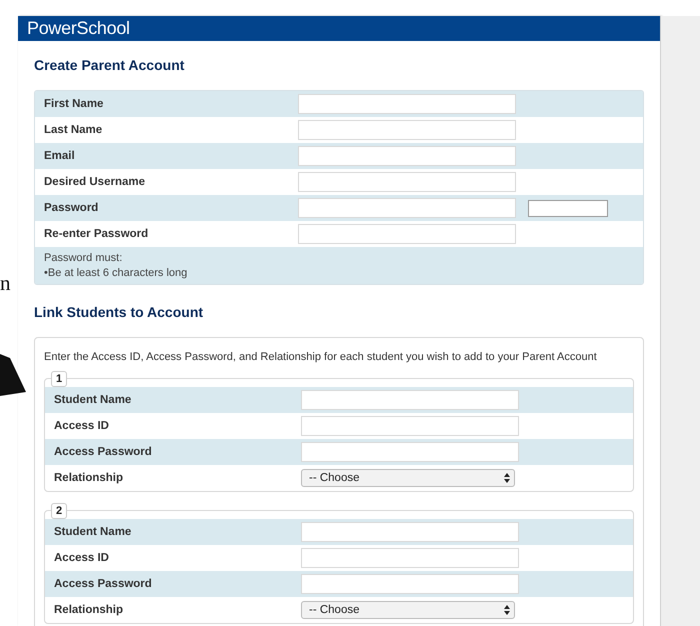 This screenshot has width=700, height=626. What do you see at coordinates (320, 357) in the screenshot?
I see `intro-text: Enter the Access ID, Access Password, and Relationship for each student you wish to add to your Parent Account` at bounding box center [320, 357].